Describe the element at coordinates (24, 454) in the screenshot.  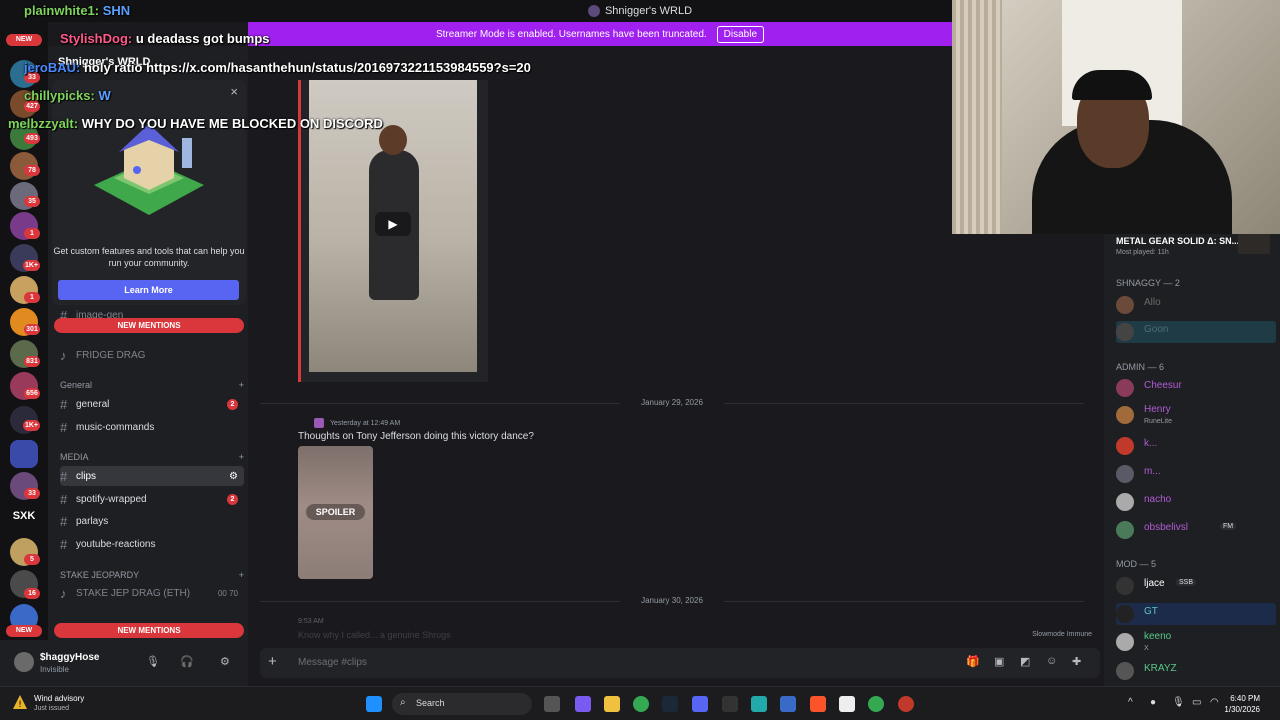
I see `server-folder-icon` at that location.